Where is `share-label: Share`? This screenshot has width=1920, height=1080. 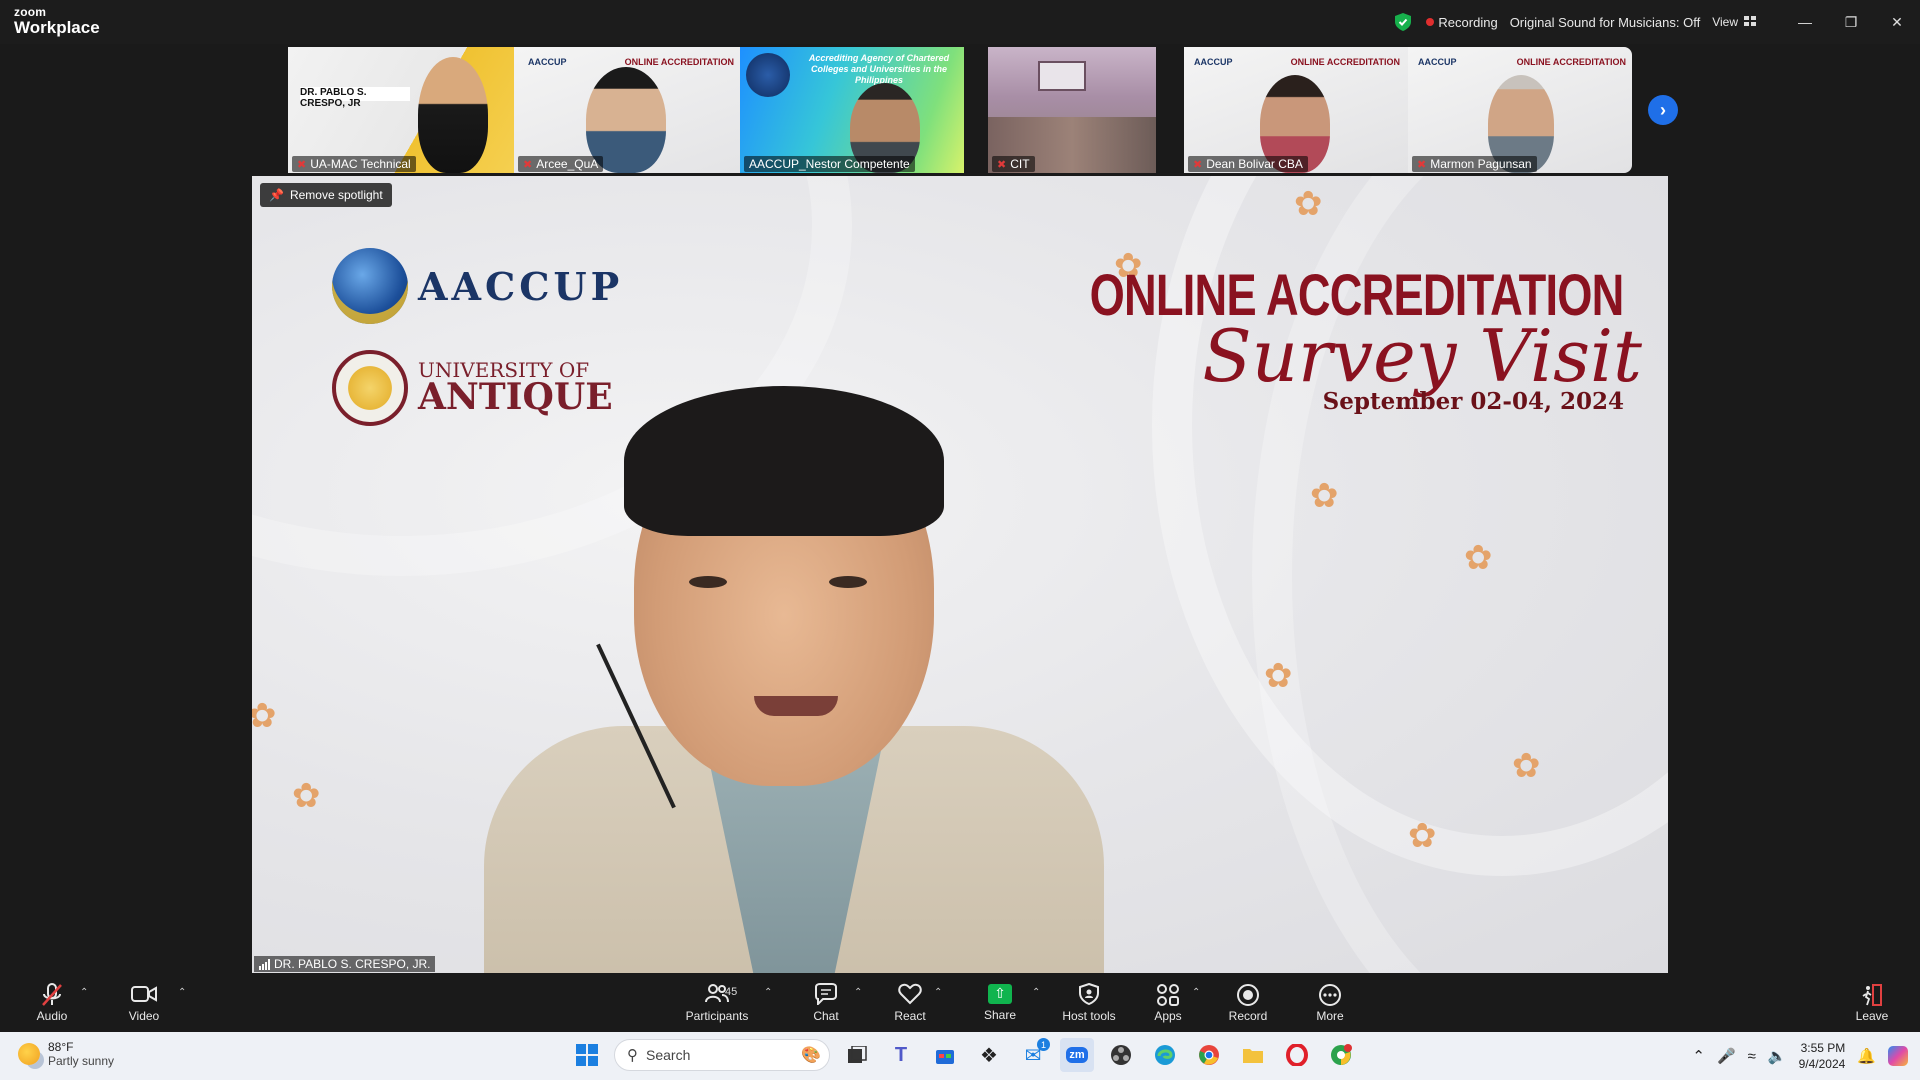 share-label: Share is located at coordinates (1000, 1014).